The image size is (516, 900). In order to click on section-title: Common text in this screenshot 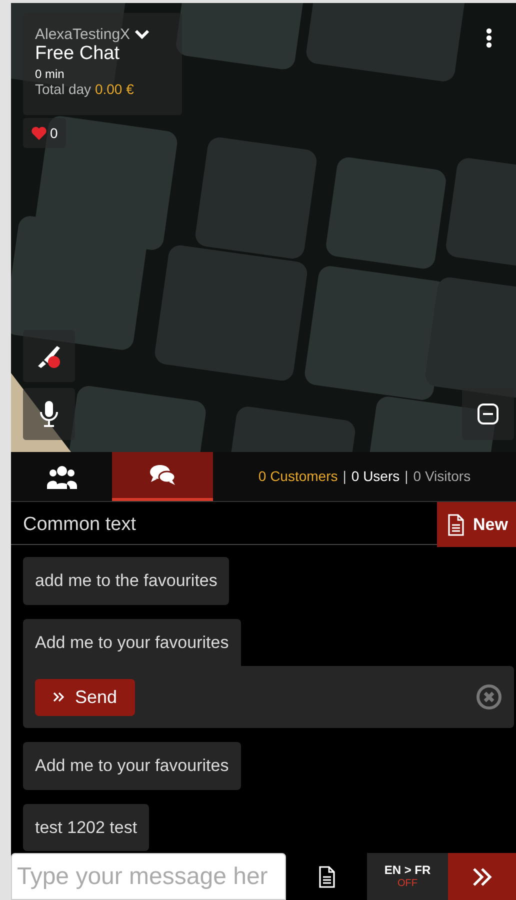, I will do `click(79, 525)`.